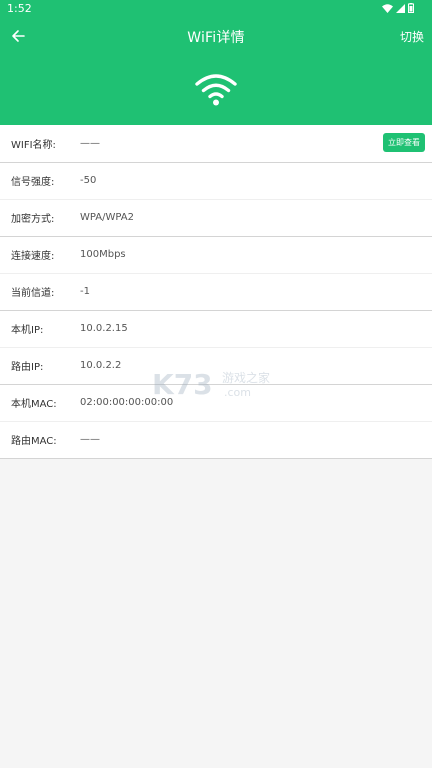  I want to click on watermark-domain: .com, so click(237, 392).